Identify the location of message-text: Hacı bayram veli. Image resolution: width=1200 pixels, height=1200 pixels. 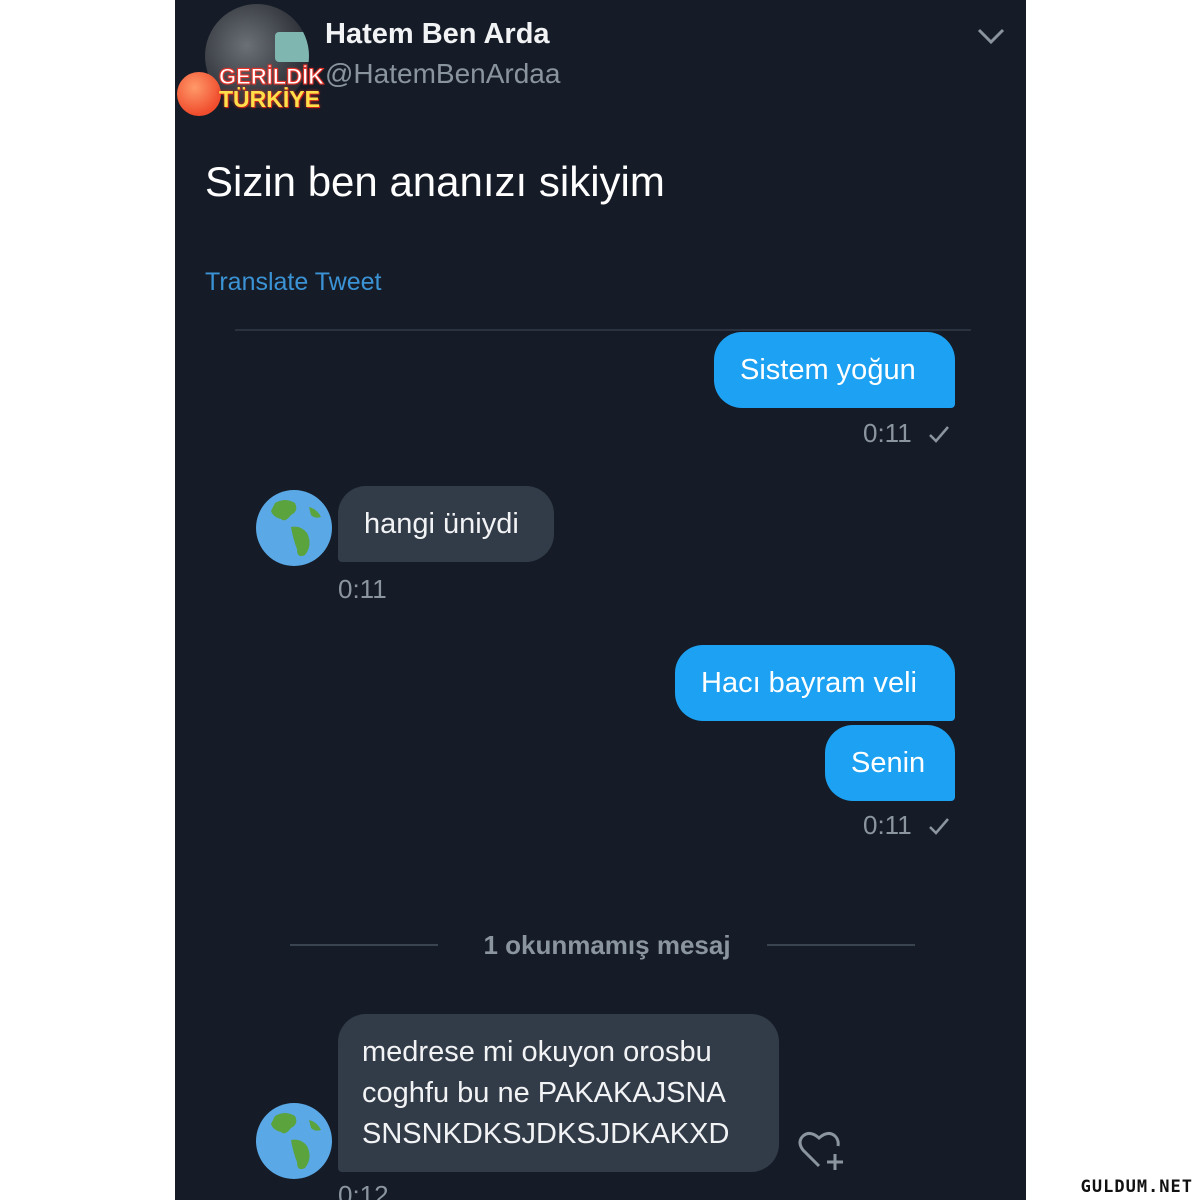
(809, 683).